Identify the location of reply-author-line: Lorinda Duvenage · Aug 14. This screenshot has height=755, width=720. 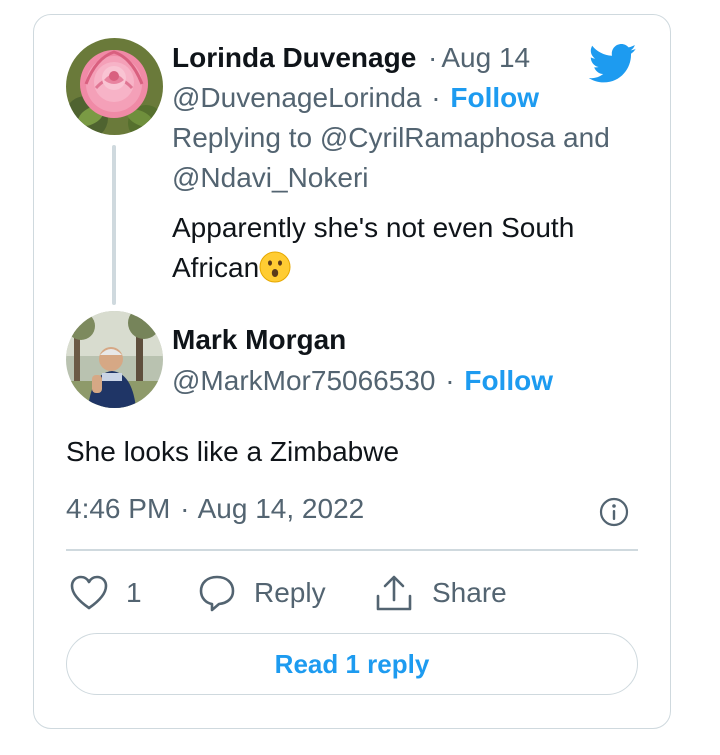
(351, 58).